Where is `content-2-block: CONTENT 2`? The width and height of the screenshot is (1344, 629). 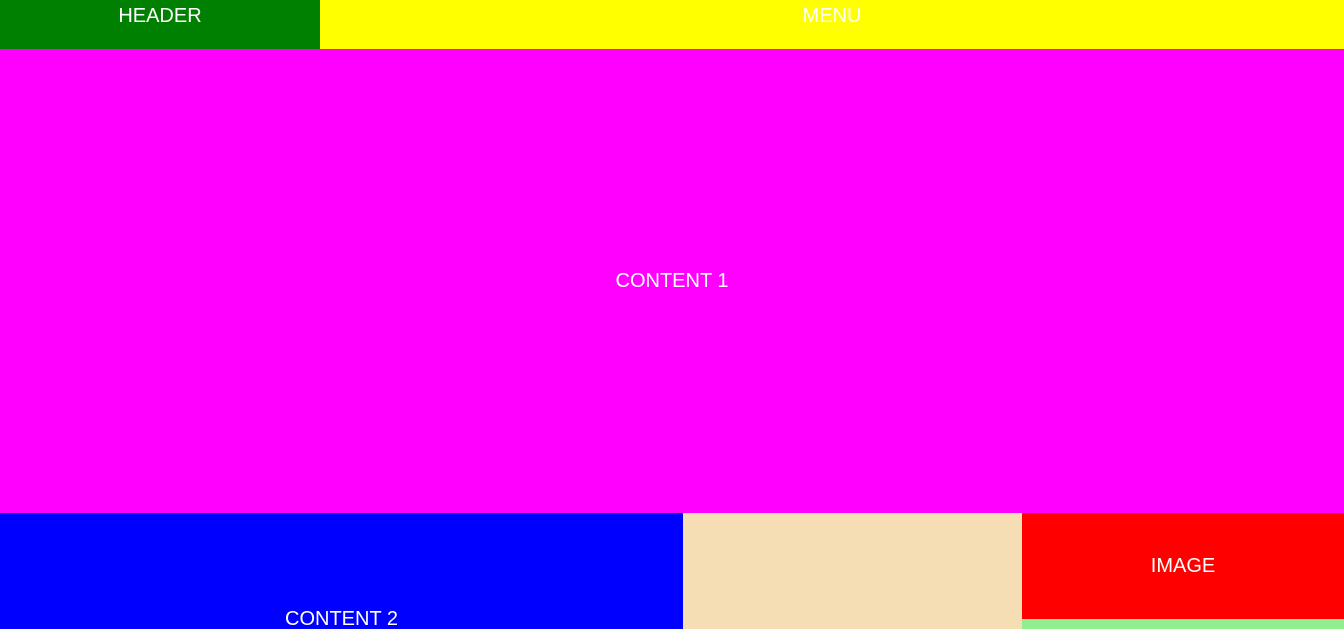 content-2-block: CONTENT 2 is located at coordinates (341, 571).